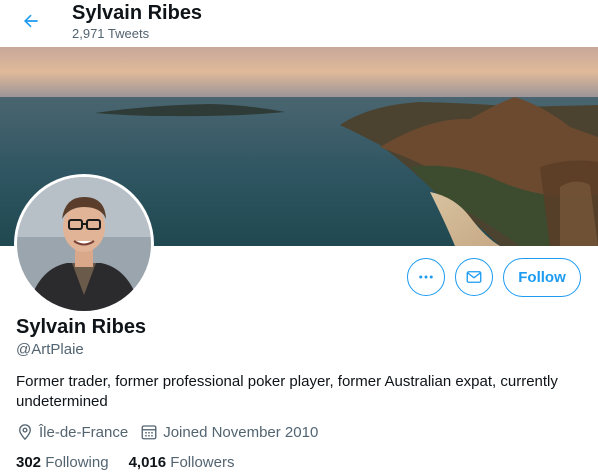  Describe the element at coordinates (111, 33) in the screenshot. I see `header-tweet-count: 2,971 Tweets` at that location.